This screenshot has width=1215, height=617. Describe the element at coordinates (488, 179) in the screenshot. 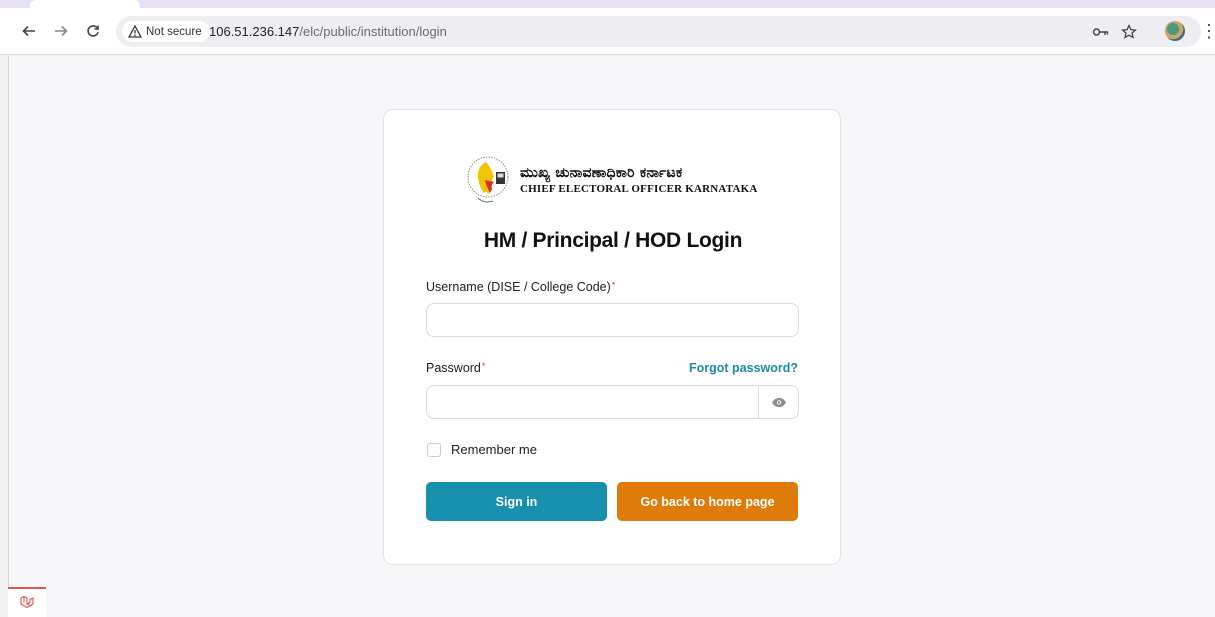

I see `ceo-karnataka-seal` at that location.